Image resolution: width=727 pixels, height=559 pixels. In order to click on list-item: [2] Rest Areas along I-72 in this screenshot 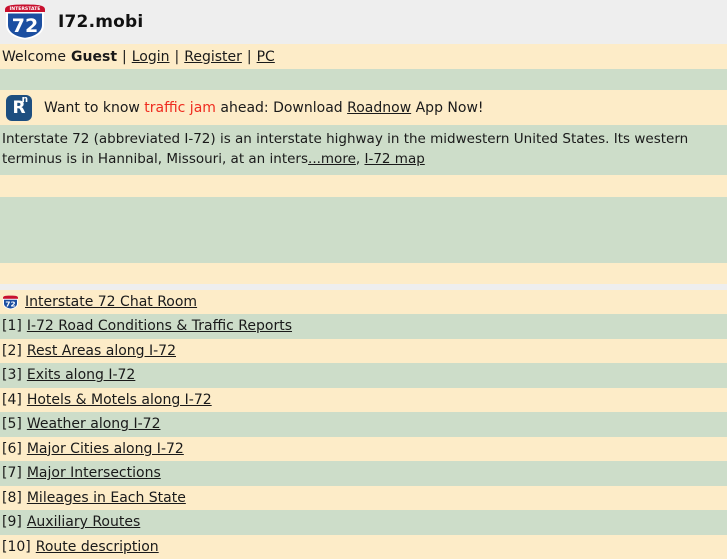, I will do `click(363, 351)`.